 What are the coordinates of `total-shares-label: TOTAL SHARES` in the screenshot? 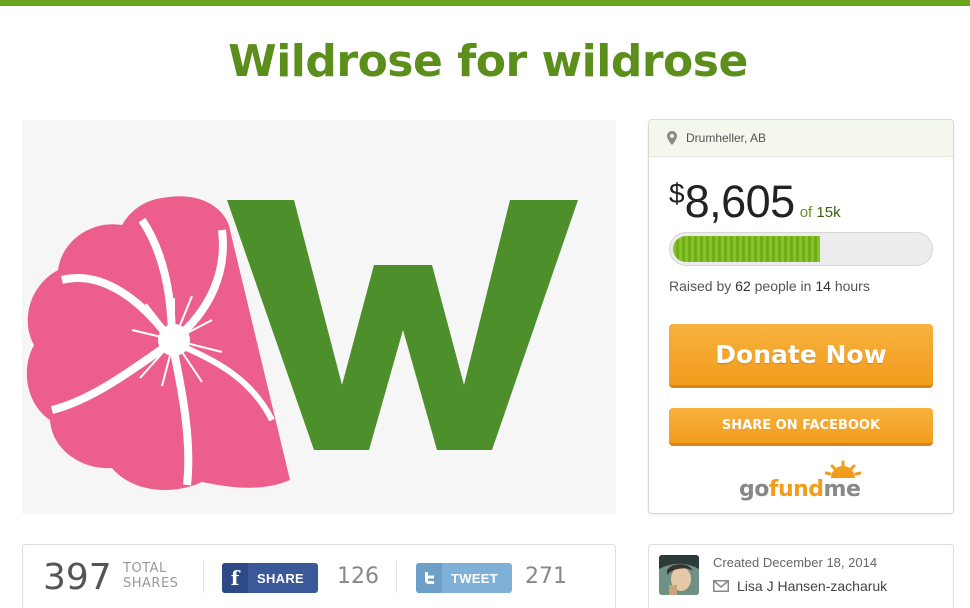 It's located at (150, 576).